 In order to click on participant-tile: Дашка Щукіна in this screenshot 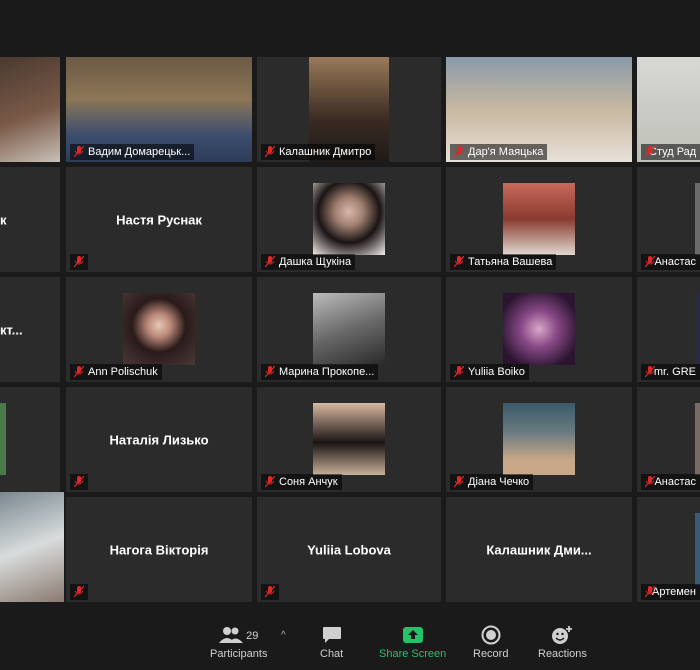, I will do `click(349, 219)`.